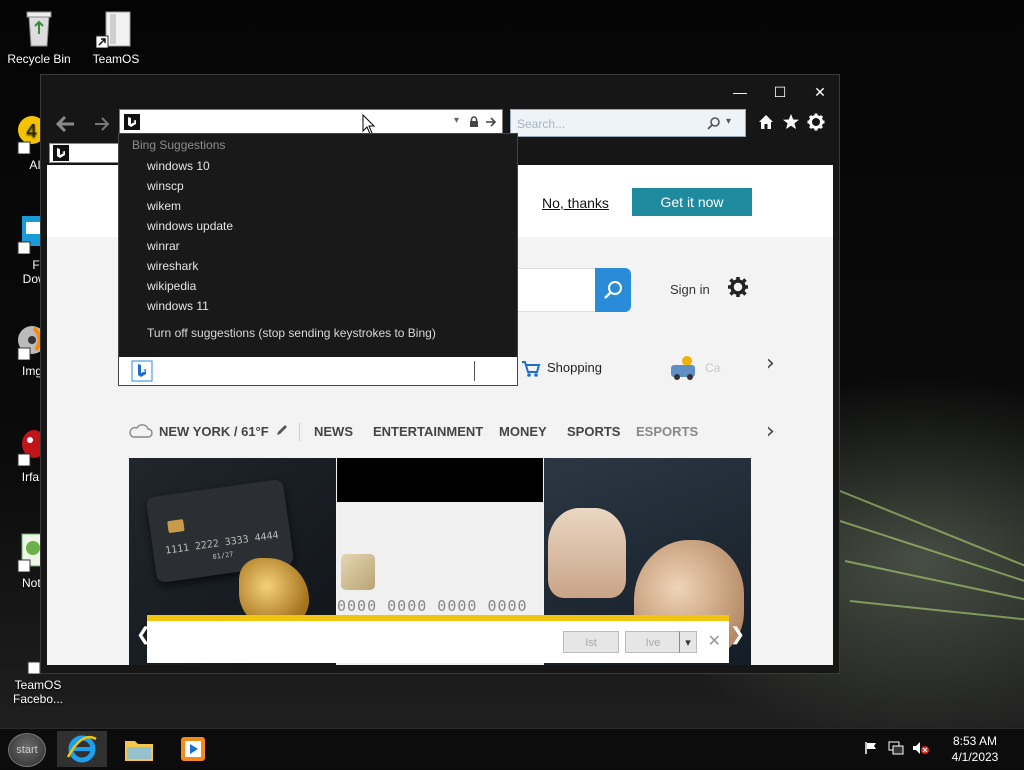 Image resolution: width=1024 pixels, height=770 pixels. I want to click on quick-links-next-icon: ›, so click(770, 363).